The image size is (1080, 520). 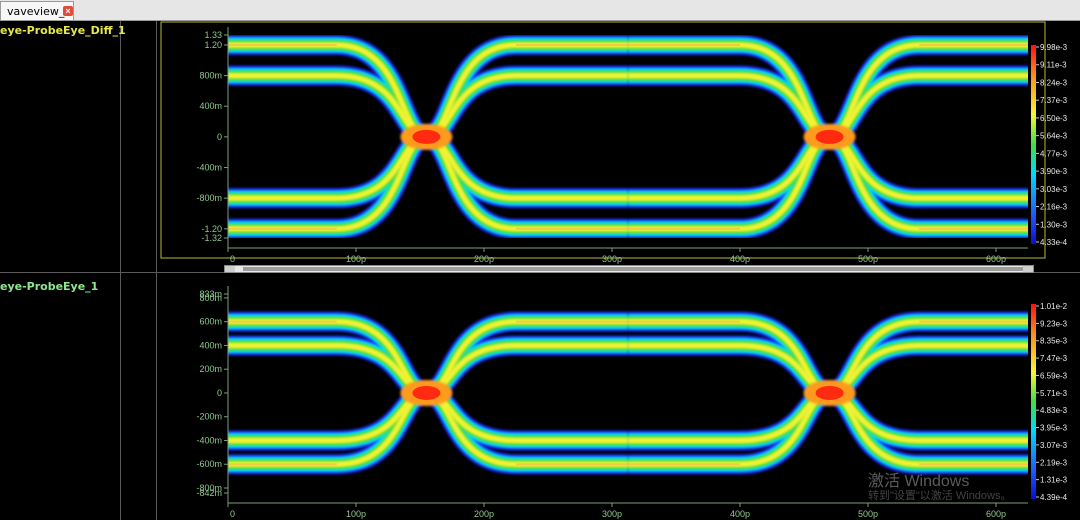 I want to click on y-tick-label: 1.33, so click(x=213, y=35).